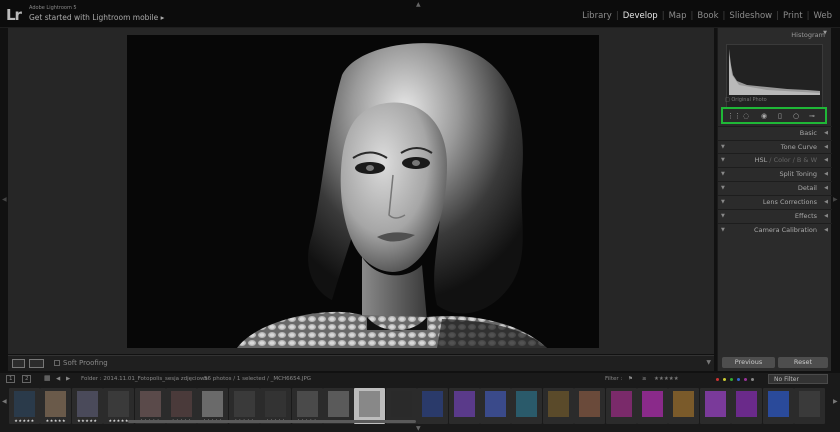 This screenshot has height=432, width=840. I want to click on hsl-tab: HSL, so click(761, 160).